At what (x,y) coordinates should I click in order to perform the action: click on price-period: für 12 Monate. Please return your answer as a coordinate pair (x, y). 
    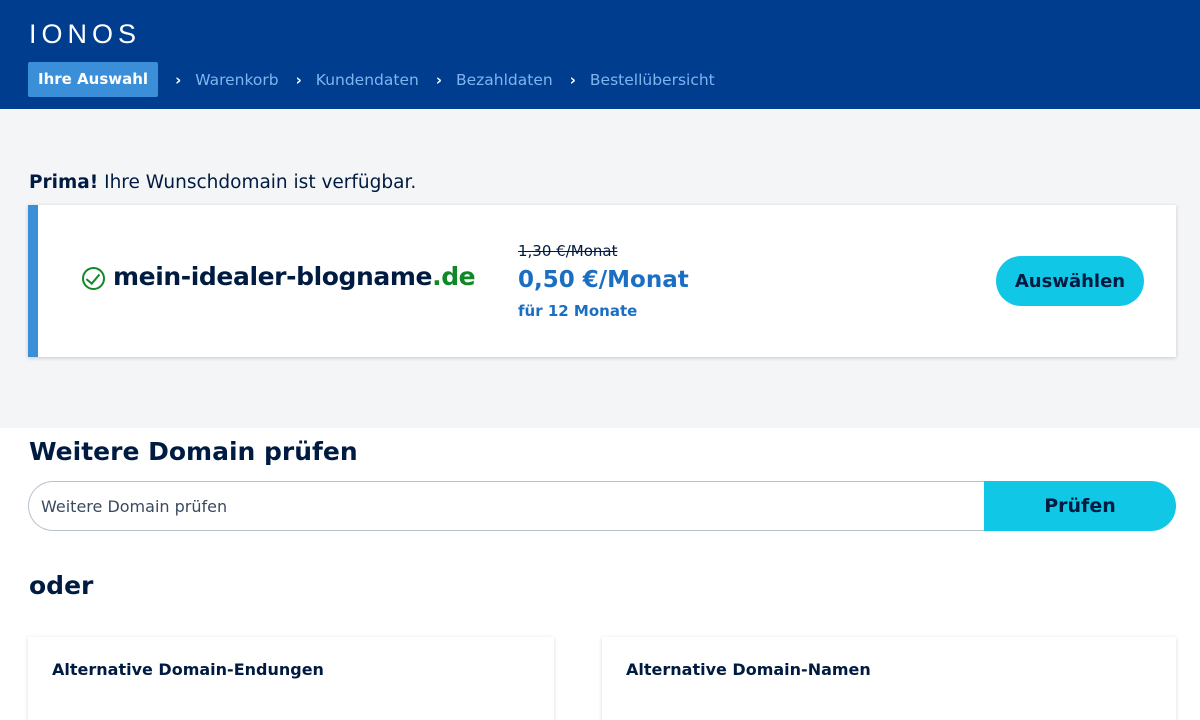
    Looking at the image, I should click on (578, 311).